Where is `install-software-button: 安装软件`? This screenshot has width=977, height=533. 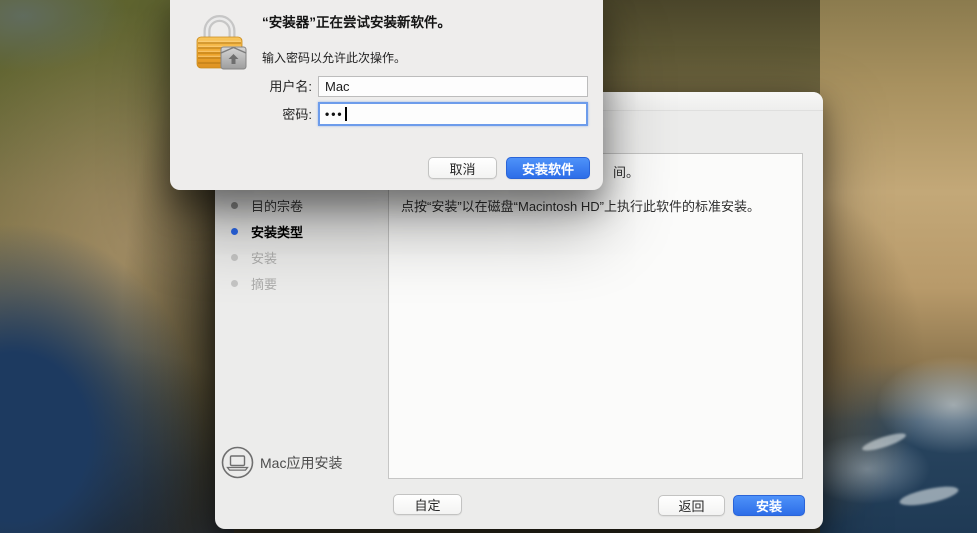
install-software-button: 安装软件 is located at coordinates (548, 168).